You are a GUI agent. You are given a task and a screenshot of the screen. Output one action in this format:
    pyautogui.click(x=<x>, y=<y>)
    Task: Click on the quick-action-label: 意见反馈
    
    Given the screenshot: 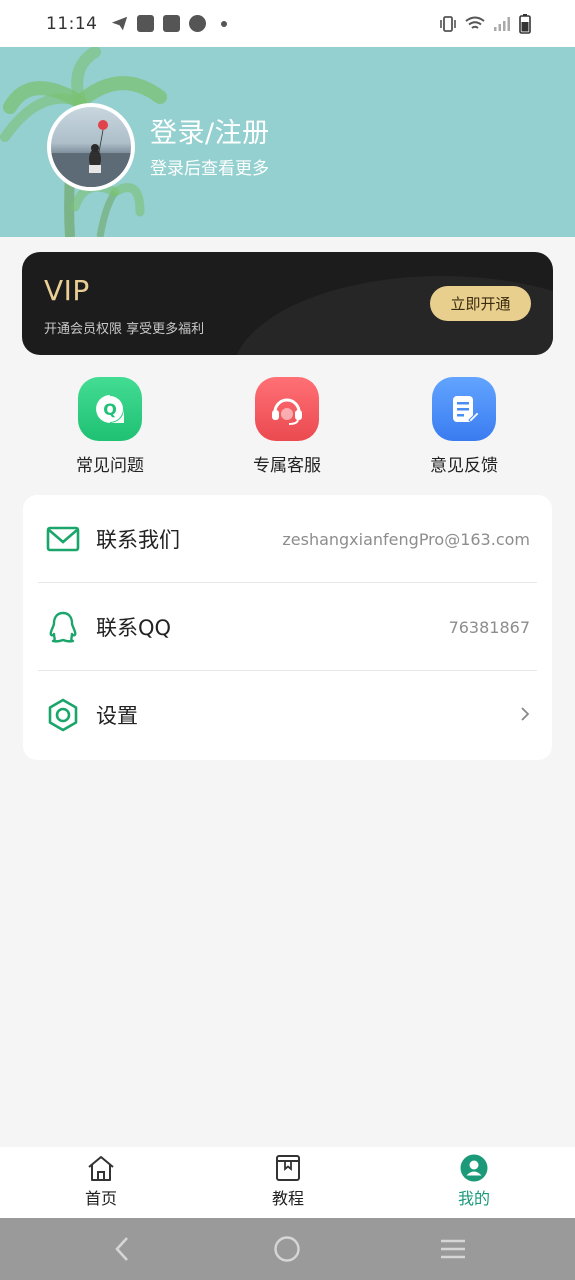 What is the action you would take?
    pyautogui.click(x=464, y=466)
    